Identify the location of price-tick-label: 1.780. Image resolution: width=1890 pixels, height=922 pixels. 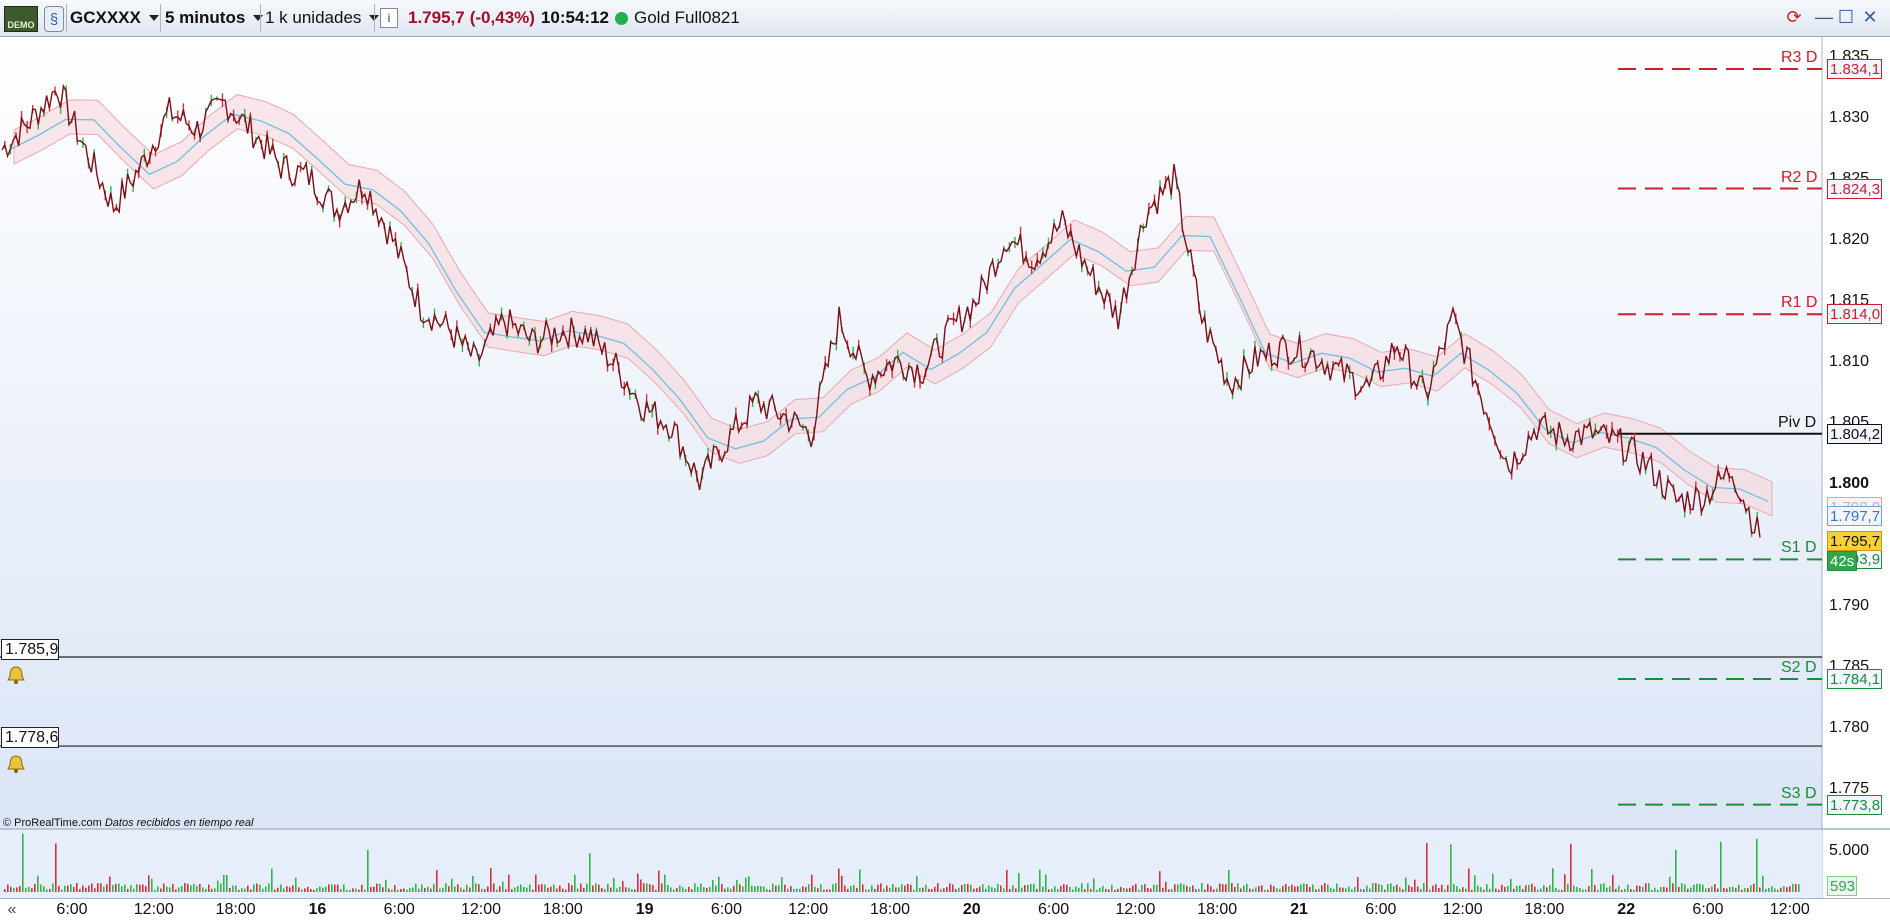
(1849, 727).